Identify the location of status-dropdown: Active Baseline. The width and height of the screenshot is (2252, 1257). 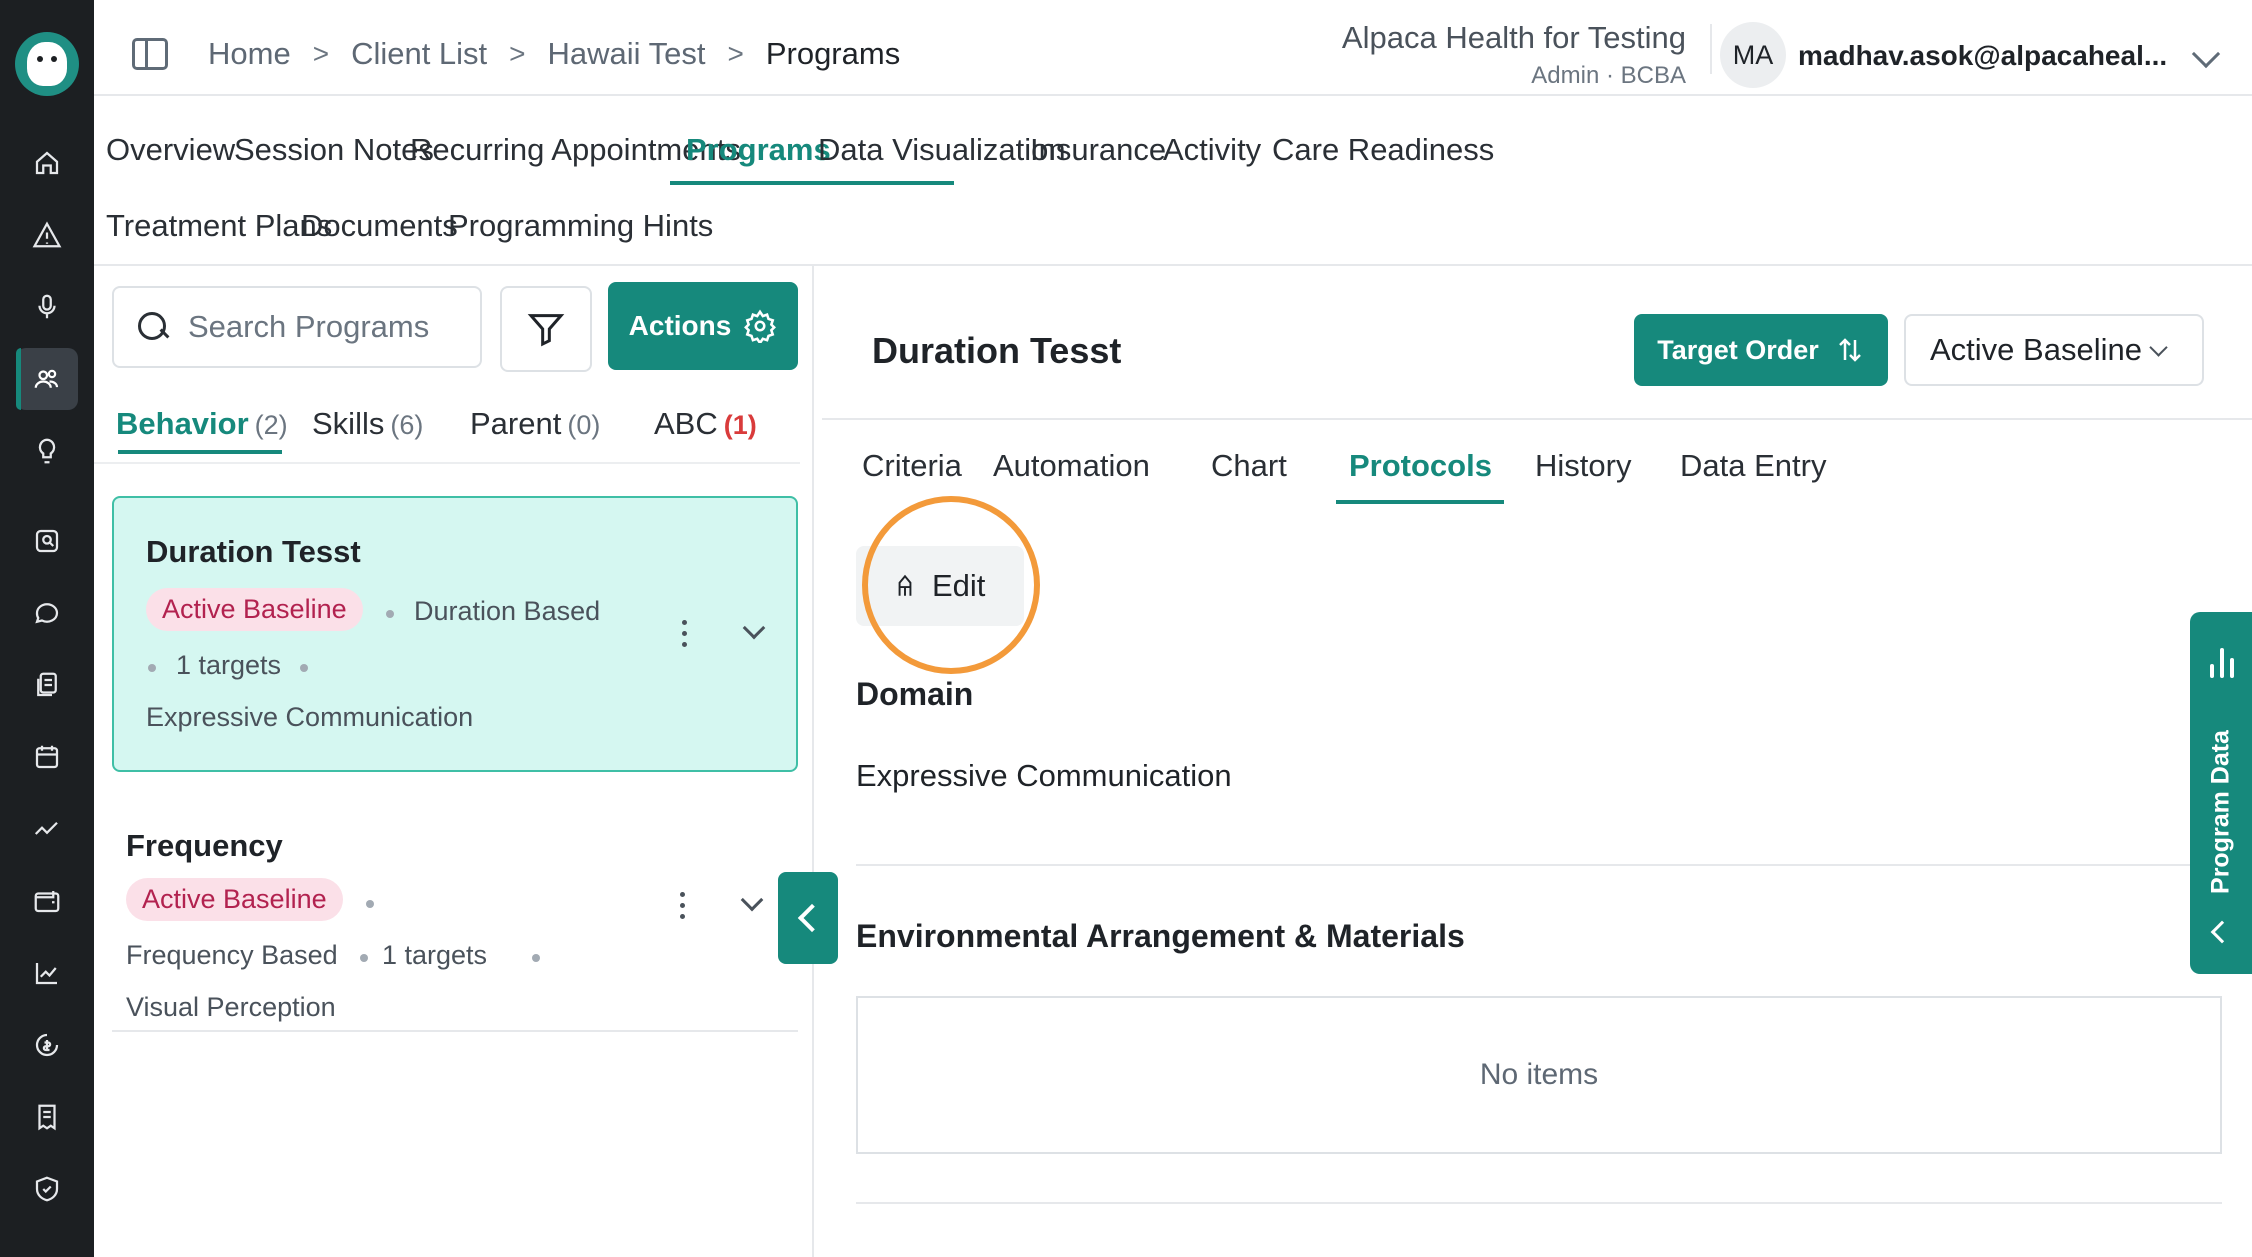
(2054, 350).